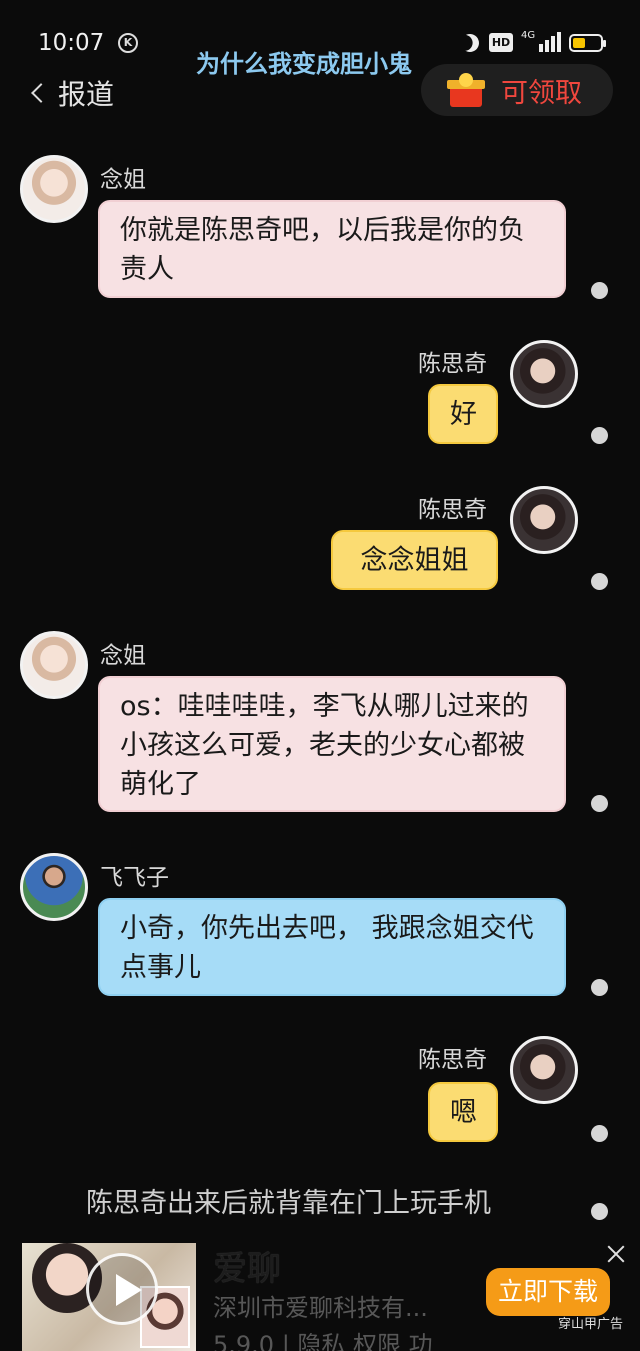 This screenshot has height=1351, width=640. I want to click on play-icon, so click(122, 1289).